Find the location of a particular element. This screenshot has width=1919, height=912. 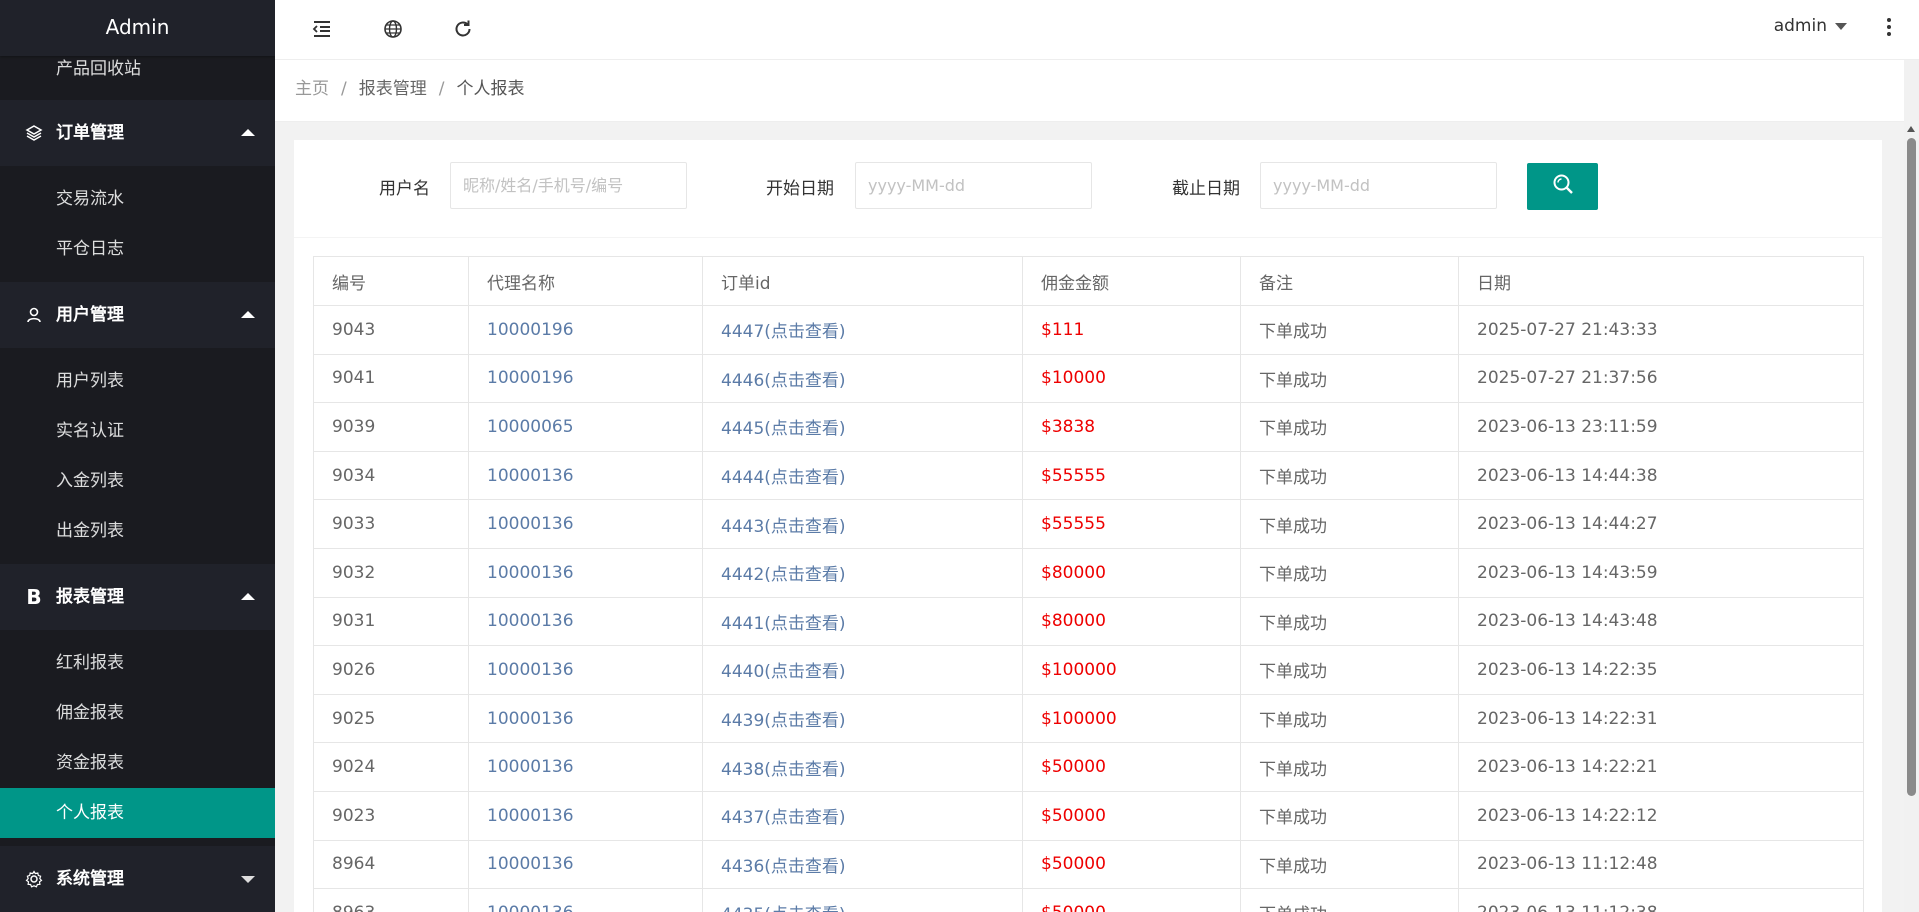

menu-collapse-icon is located at coordinates (322, 29).